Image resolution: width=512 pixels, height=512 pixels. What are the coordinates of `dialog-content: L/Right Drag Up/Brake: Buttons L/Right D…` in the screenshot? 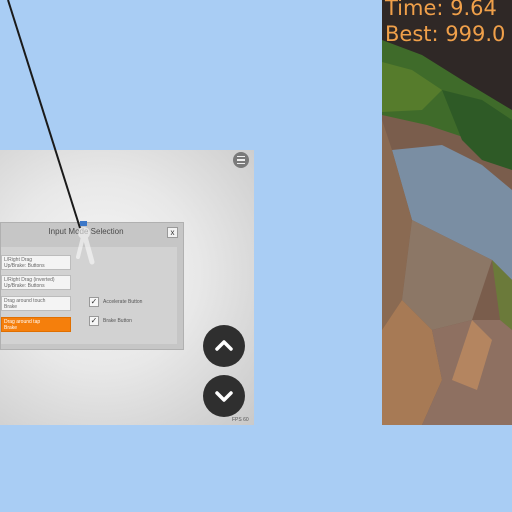 It's located at (89, 295).